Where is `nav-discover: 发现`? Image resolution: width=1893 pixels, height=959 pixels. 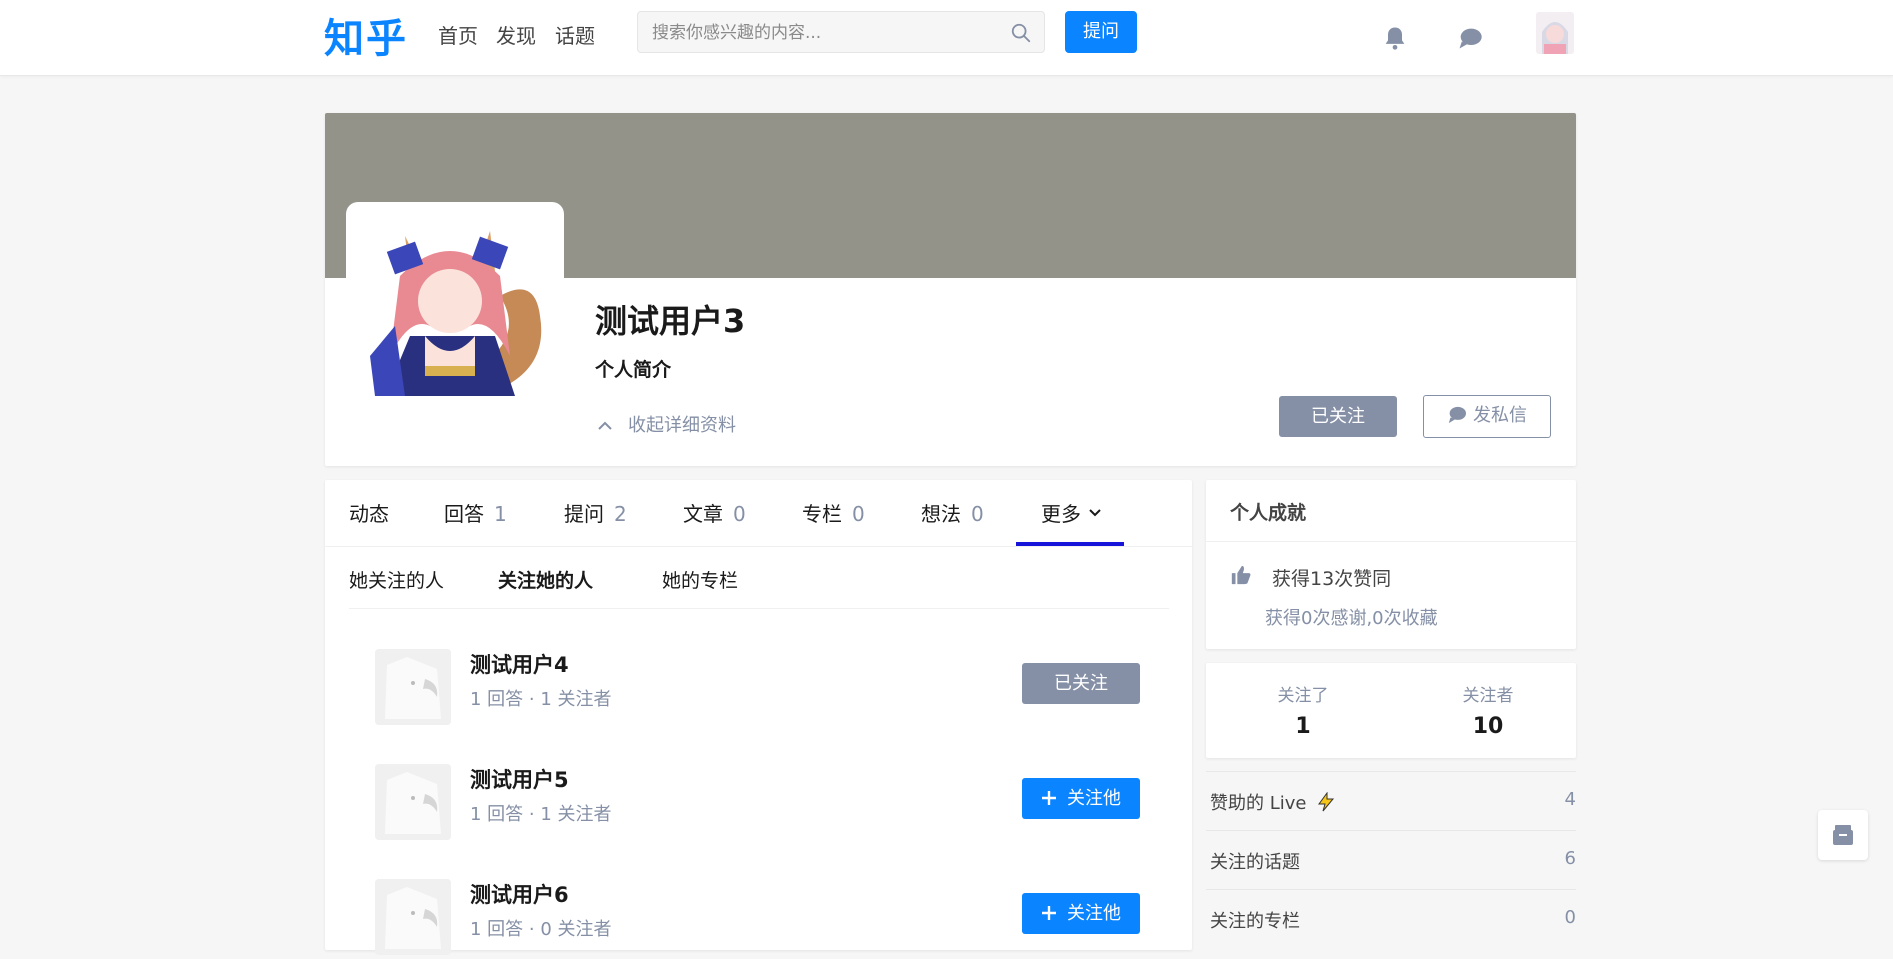 nav-discover: 发现 is located at coordinates (516, 34).